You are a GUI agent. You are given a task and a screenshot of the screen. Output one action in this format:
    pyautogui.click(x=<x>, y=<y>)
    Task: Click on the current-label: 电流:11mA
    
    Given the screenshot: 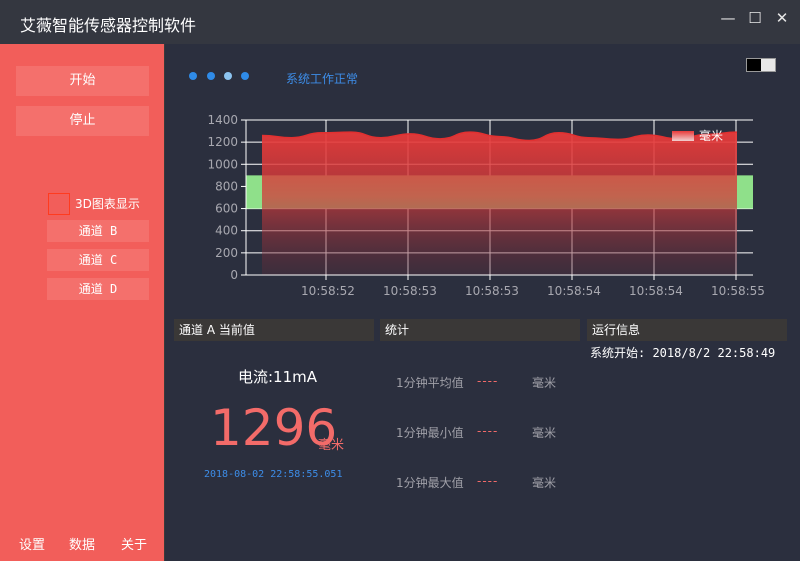 What is the action you would take?
    pyautogui.click(x=278, y=377)
    